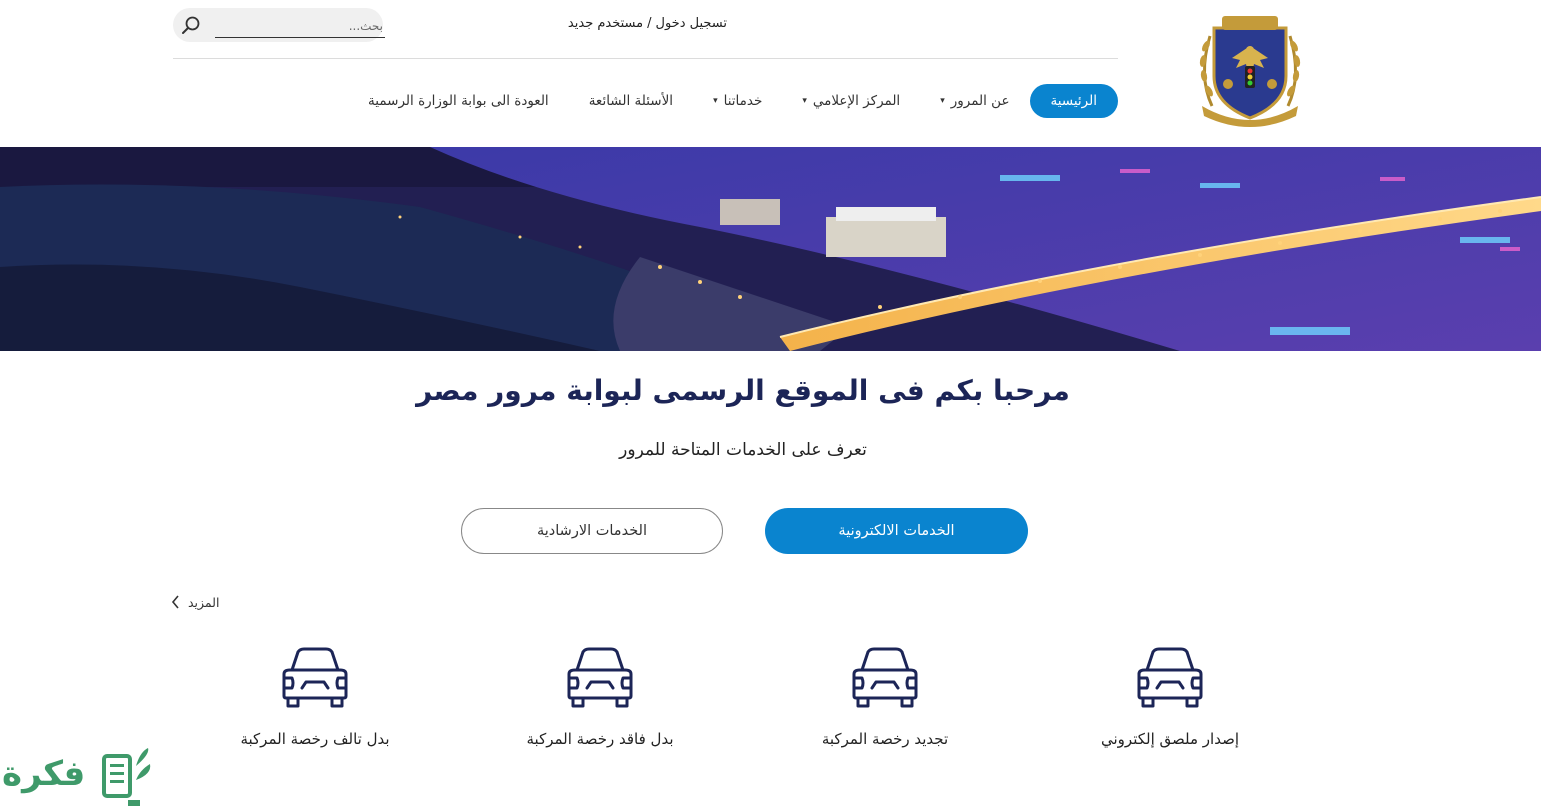 The image size is (1541, 809). I want to click on nav-media-center: المركز الإعلامي ▾, so click(851, 101).